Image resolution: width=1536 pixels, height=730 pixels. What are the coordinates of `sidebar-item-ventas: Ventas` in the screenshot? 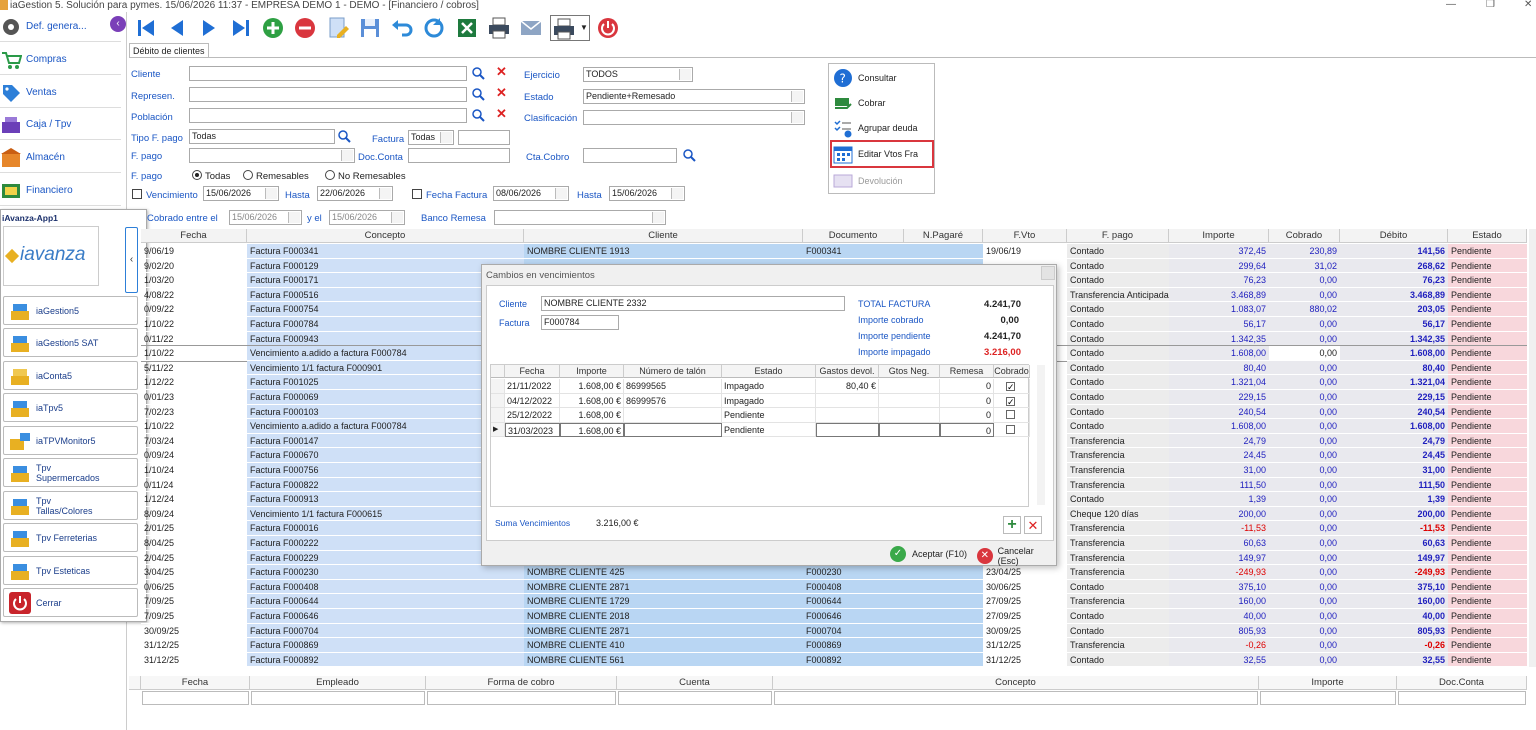 It's located at (60, 93).